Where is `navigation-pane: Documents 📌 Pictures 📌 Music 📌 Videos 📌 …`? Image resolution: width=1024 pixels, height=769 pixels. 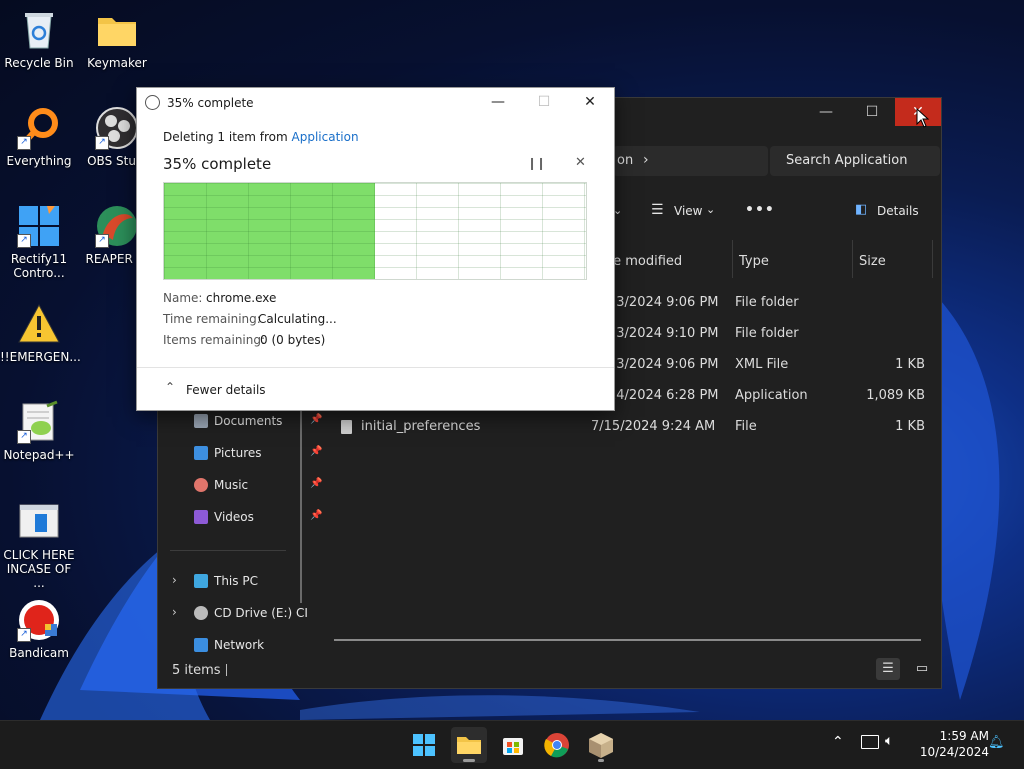
navigation-pane: Documents 📌 Pictures 📌 Music 📌 Videos 📌 … is located at coordinates (240, 530).